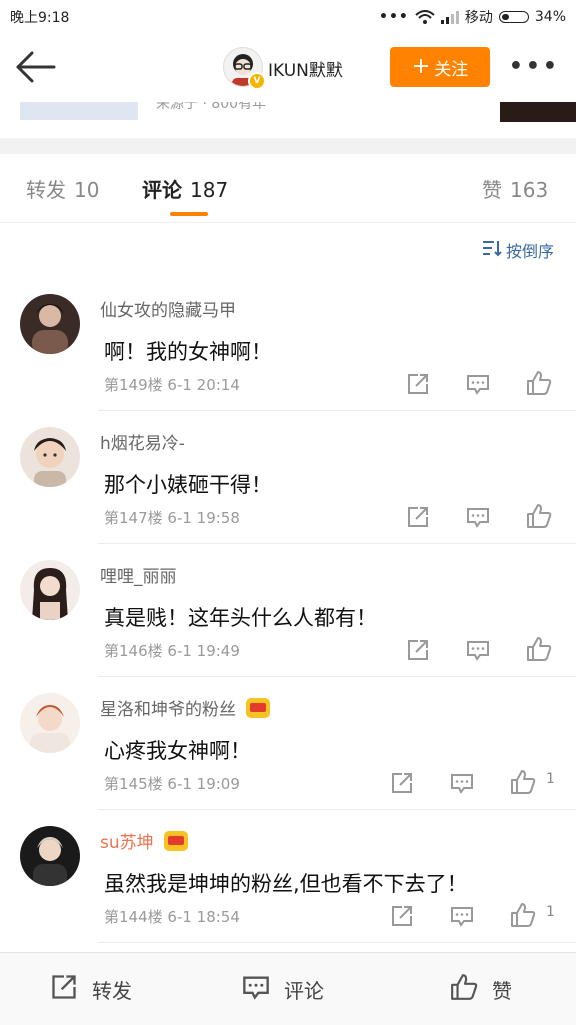  I want to click on tab-likes-label: 赞, so click(492, 190).